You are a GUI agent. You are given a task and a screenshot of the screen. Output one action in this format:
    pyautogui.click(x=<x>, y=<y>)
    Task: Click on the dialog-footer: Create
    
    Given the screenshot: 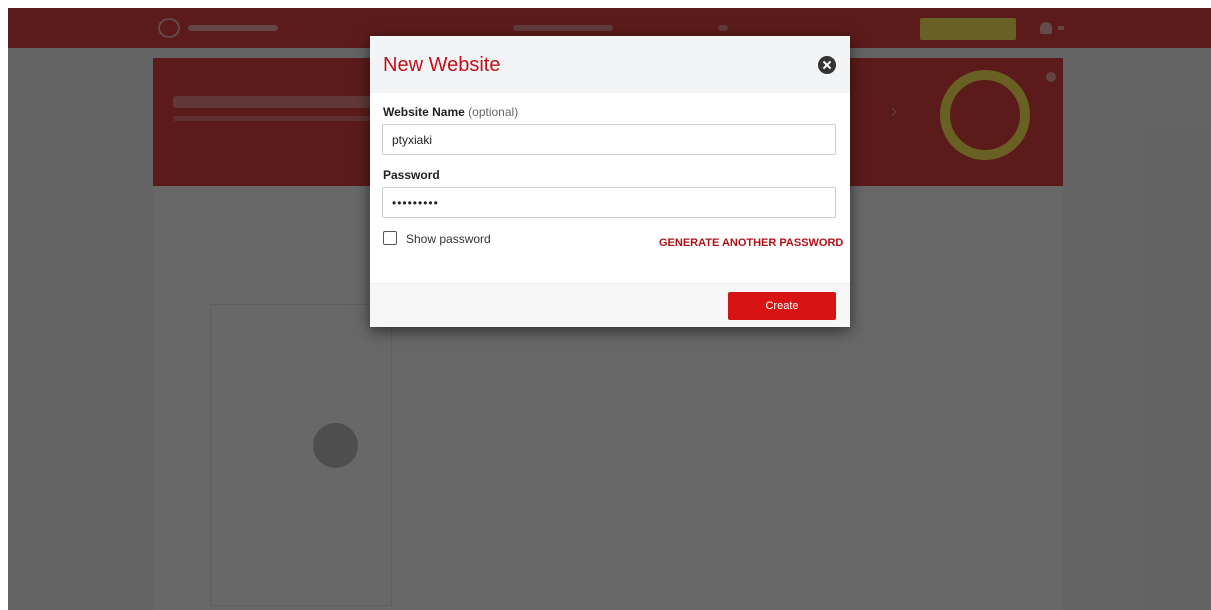 What is the action you would take?
    pyautogui.click(x=610, y=305)
    